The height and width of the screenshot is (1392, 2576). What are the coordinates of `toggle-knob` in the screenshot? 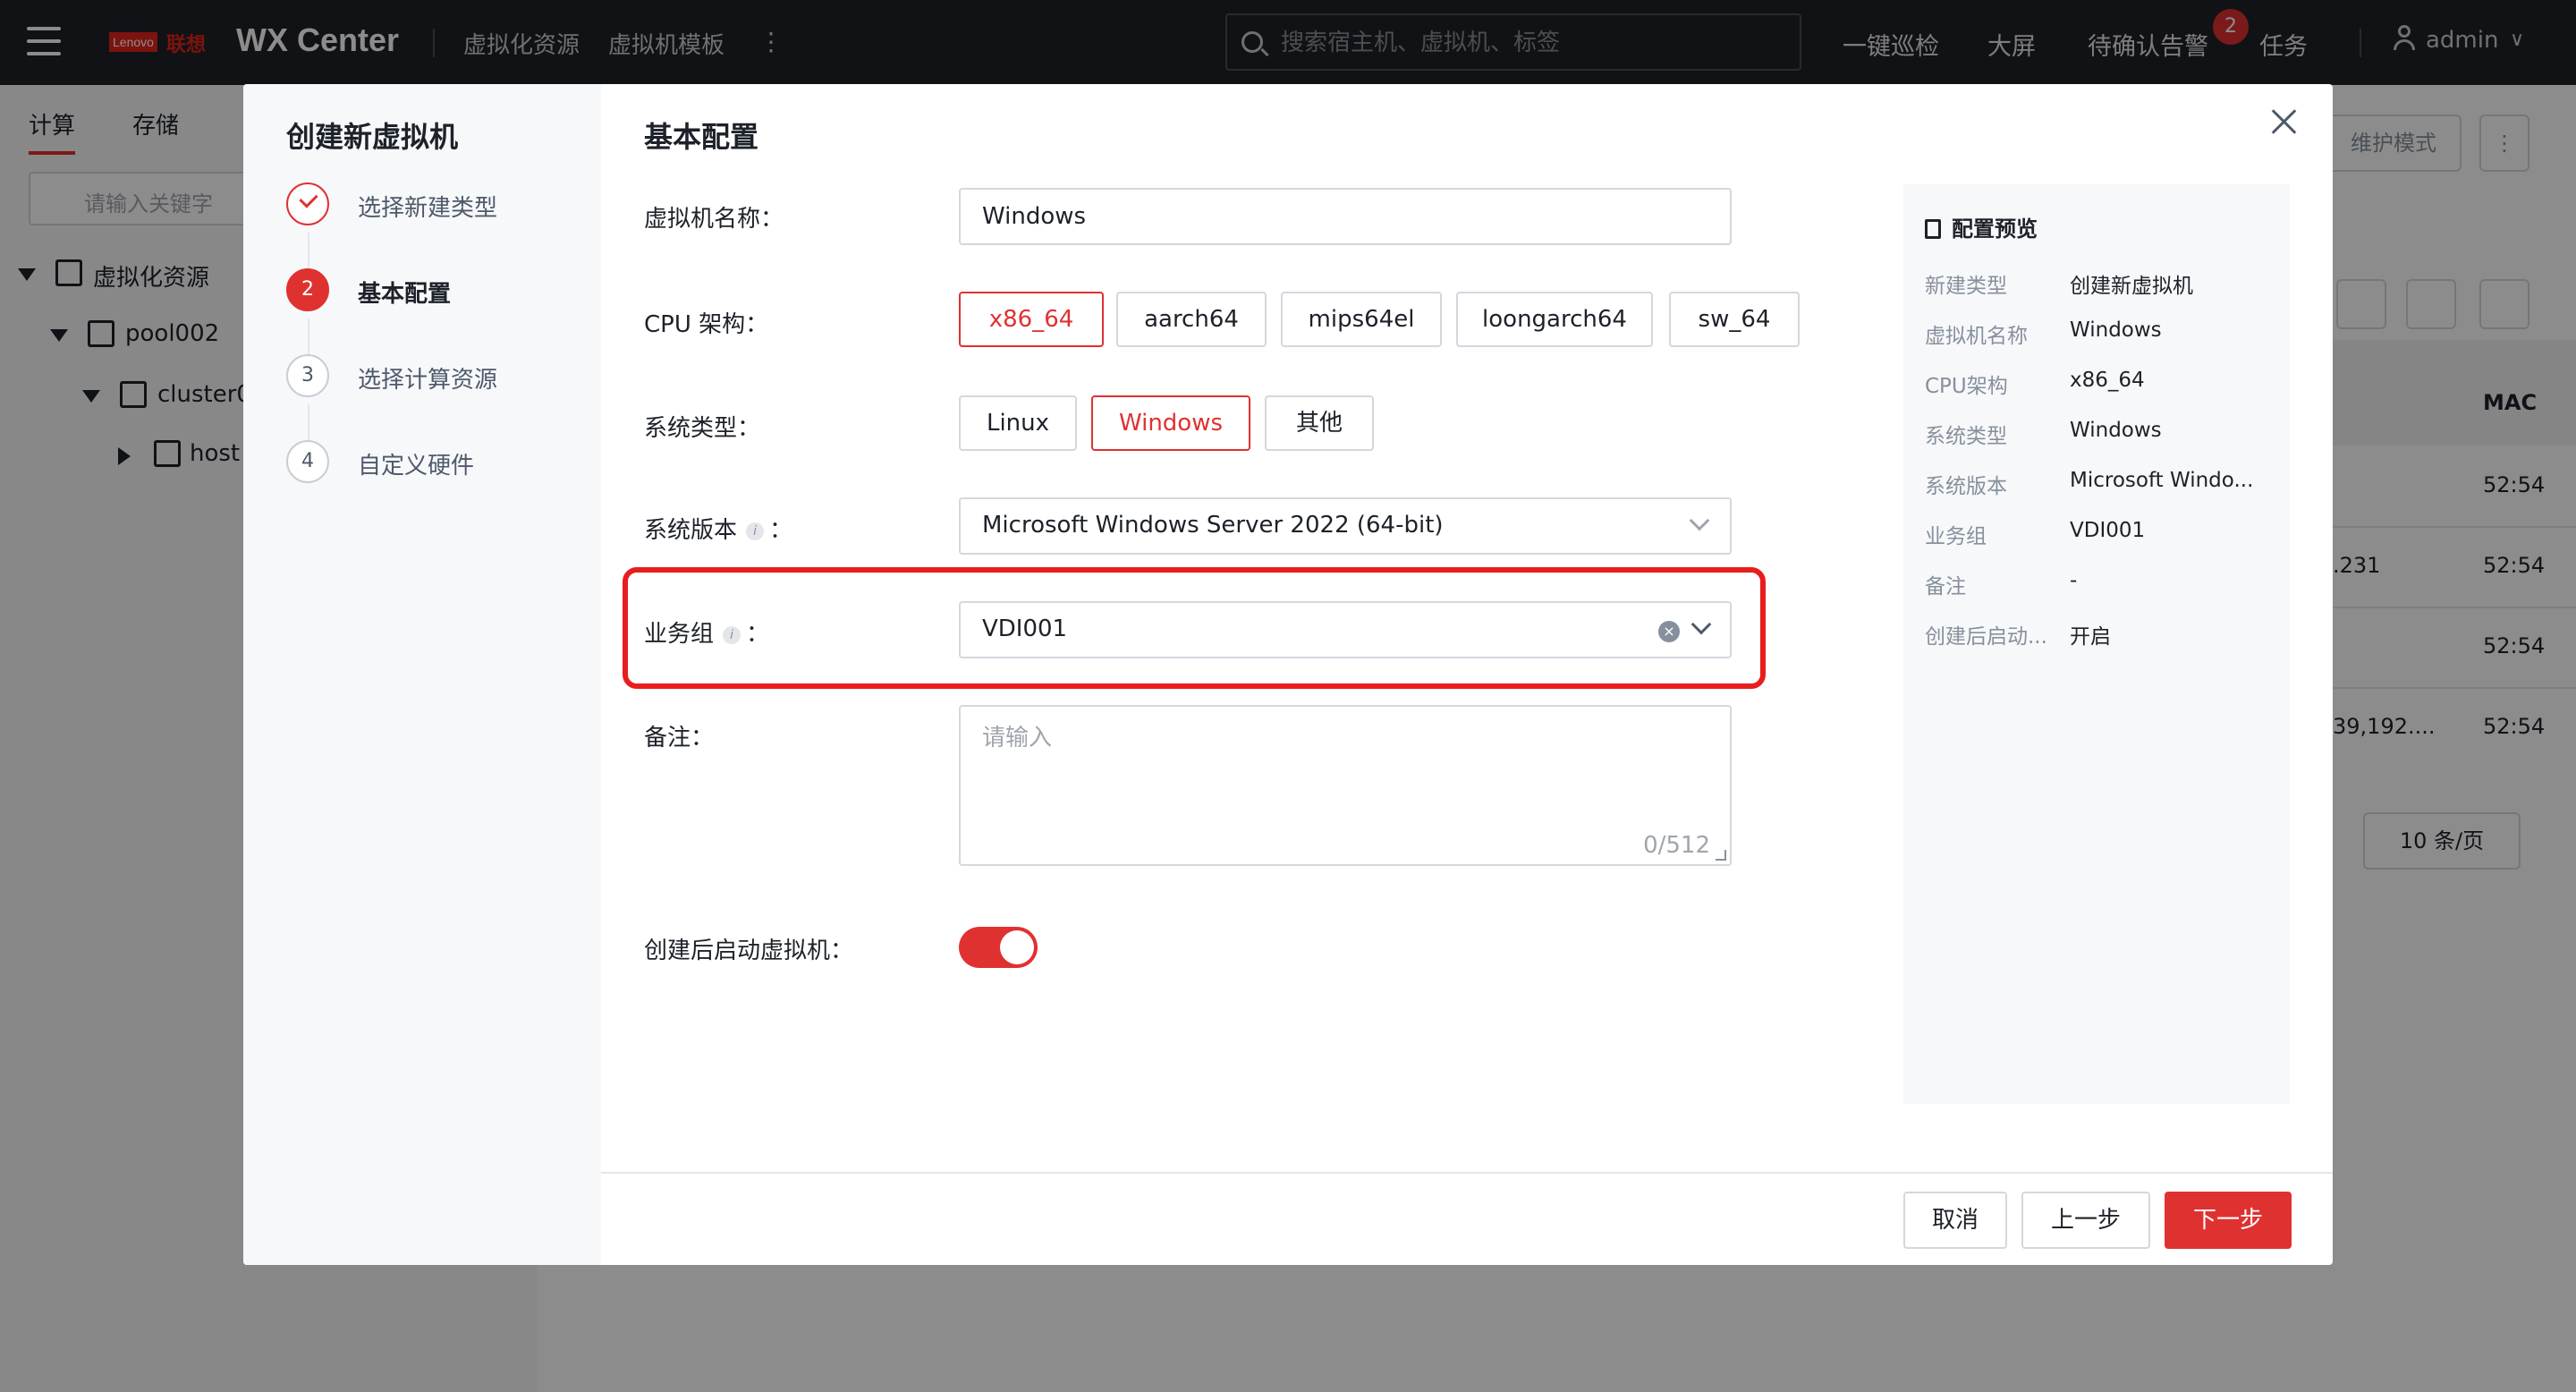 It's located at (1017, 947).